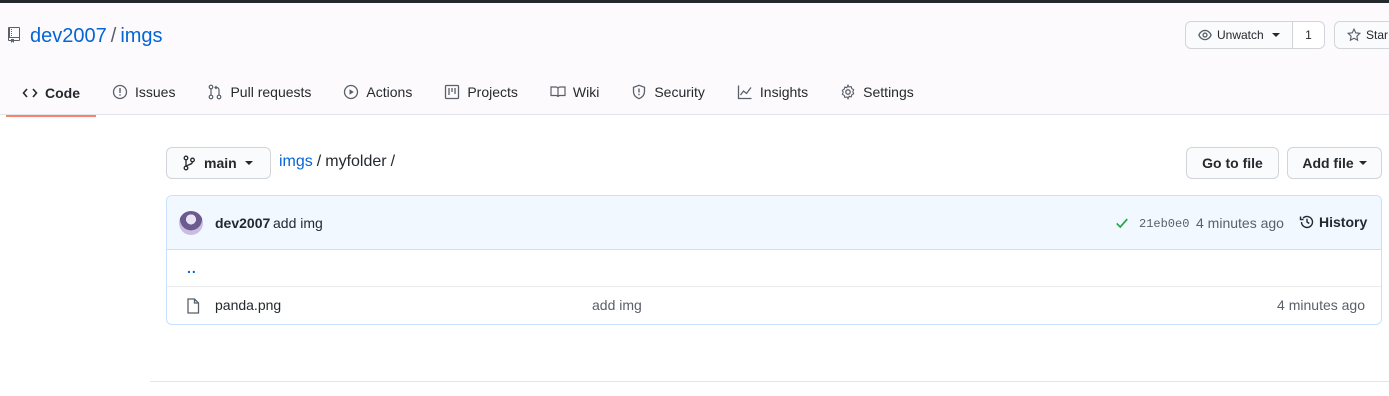  Describe the element at coordinates (192, 268) in the screenshot. I see `parent-directory-link: ..` at that location.